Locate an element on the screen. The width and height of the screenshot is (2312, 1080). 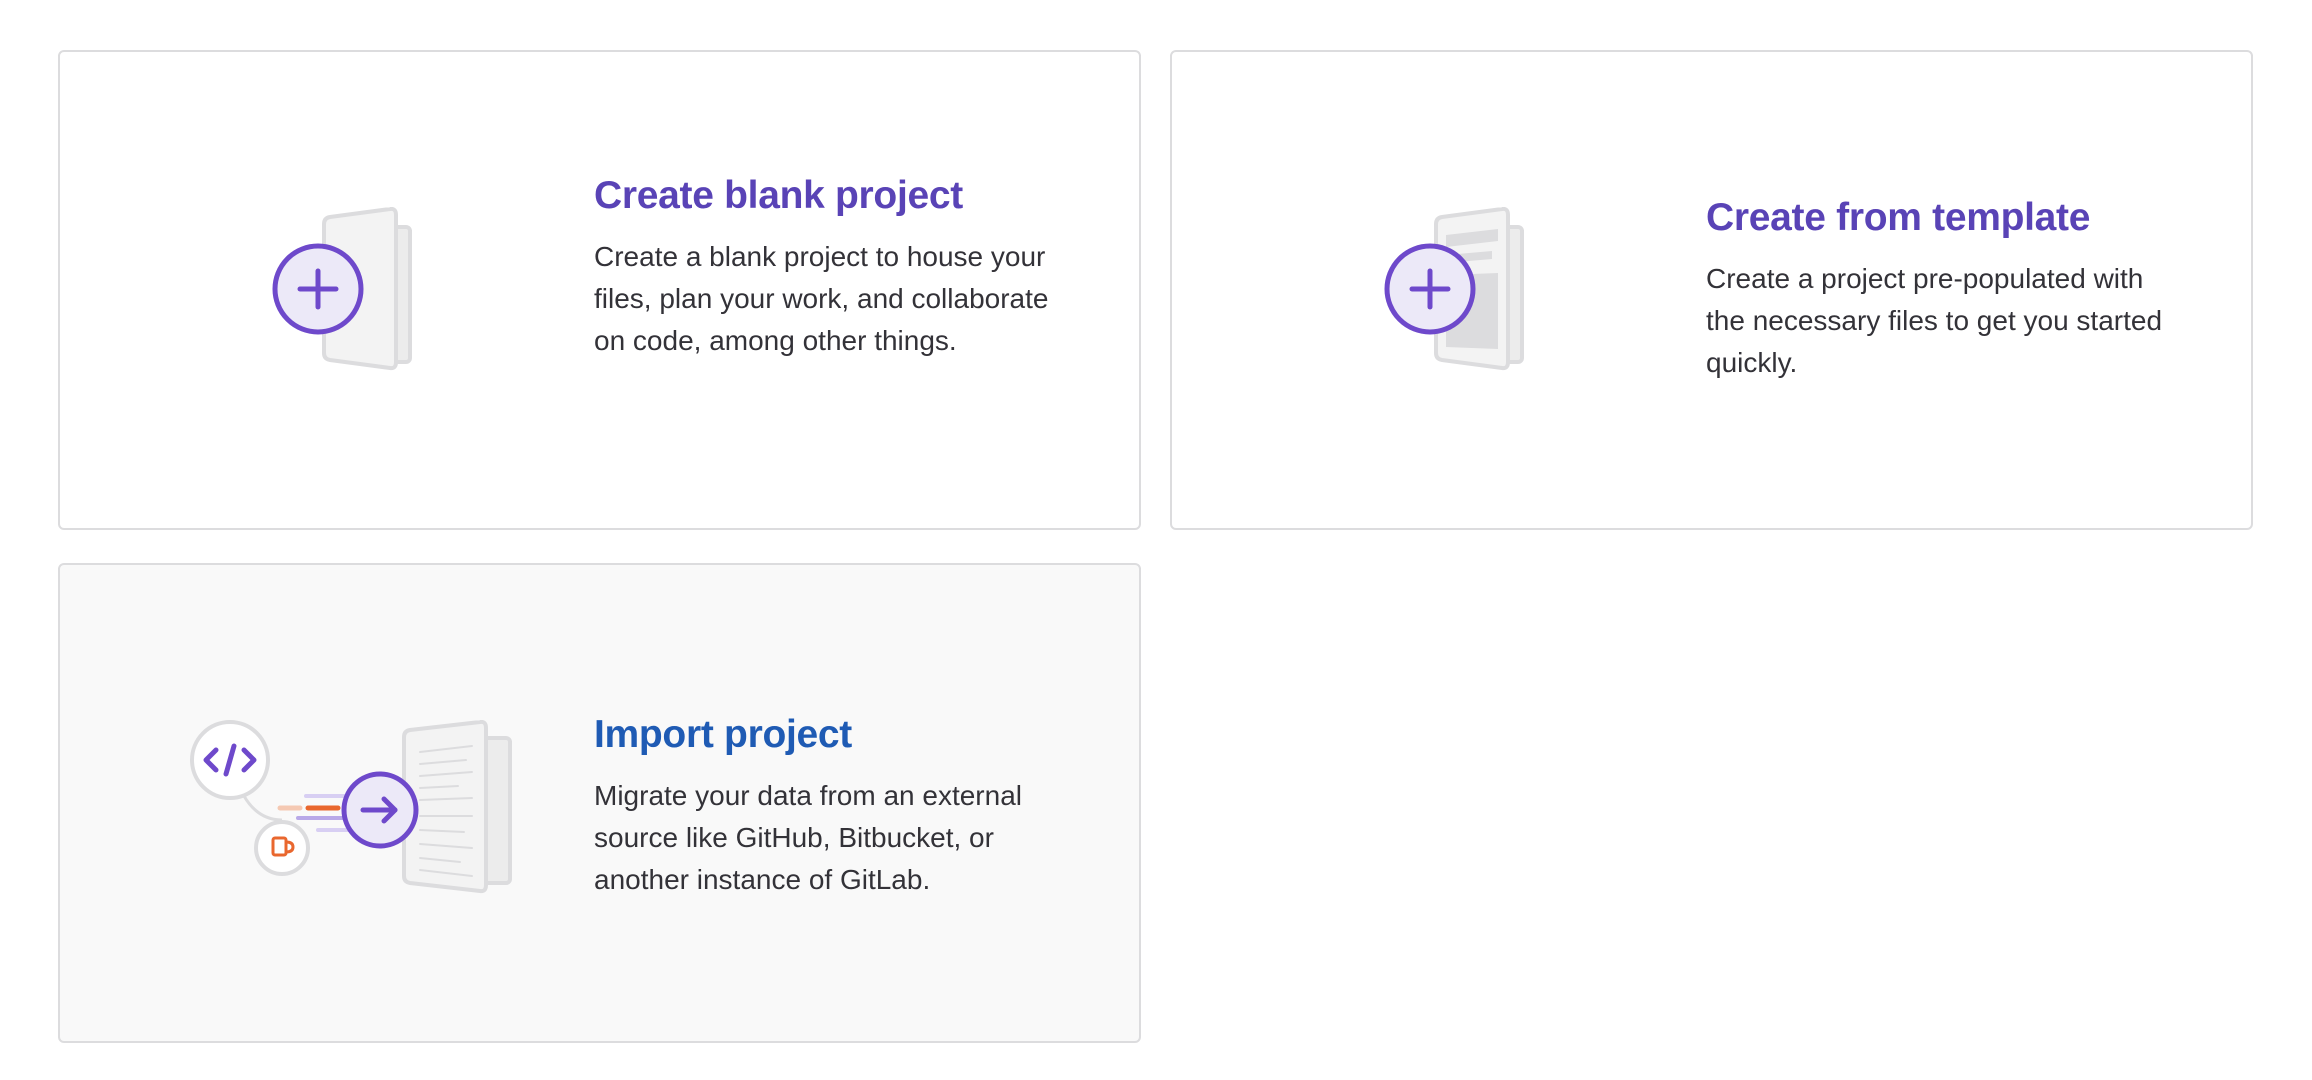
card-title: Import project is located at coordinates (723, 734).